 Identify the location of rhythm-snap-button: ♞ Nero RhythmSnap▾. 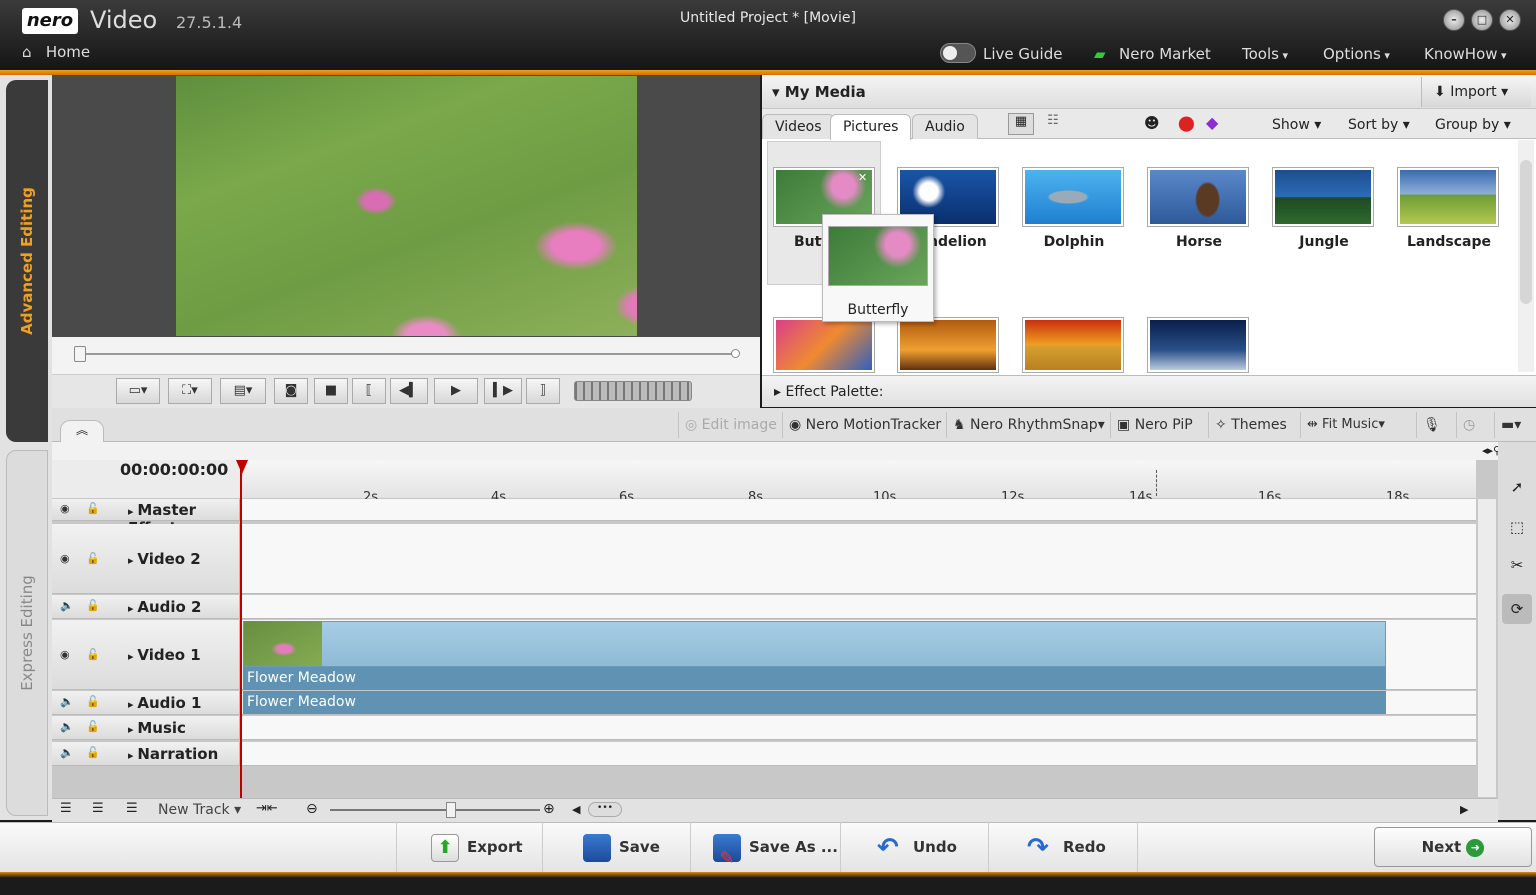
(1028, 425).